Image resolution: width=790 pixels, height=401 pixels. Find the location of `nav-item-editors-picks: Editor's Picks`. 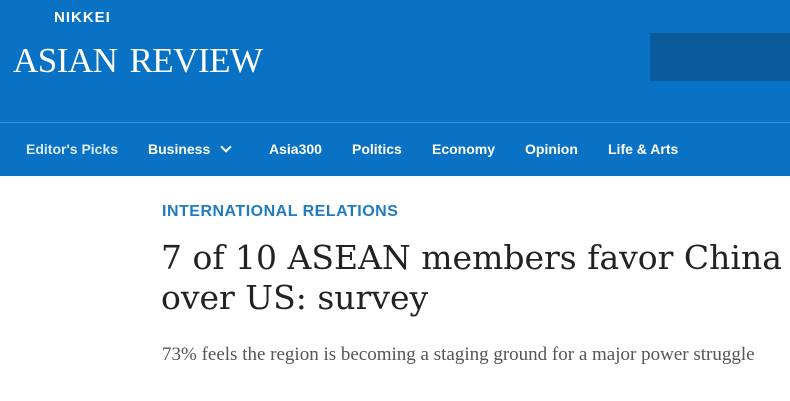

nav-item-editors-picks: Editor's Picks is located at coordinates (72, 149).